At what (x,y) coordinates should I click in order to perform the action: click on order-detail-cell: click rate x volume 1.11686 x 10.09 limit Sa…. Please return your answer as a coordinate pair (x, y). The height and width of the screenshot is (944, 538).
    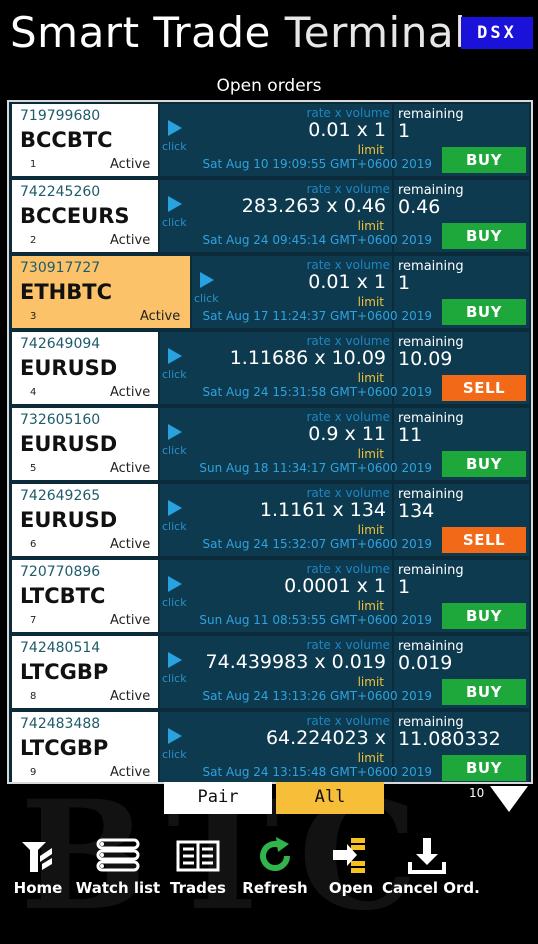
    Looking at the image, I should click on (296, 368).